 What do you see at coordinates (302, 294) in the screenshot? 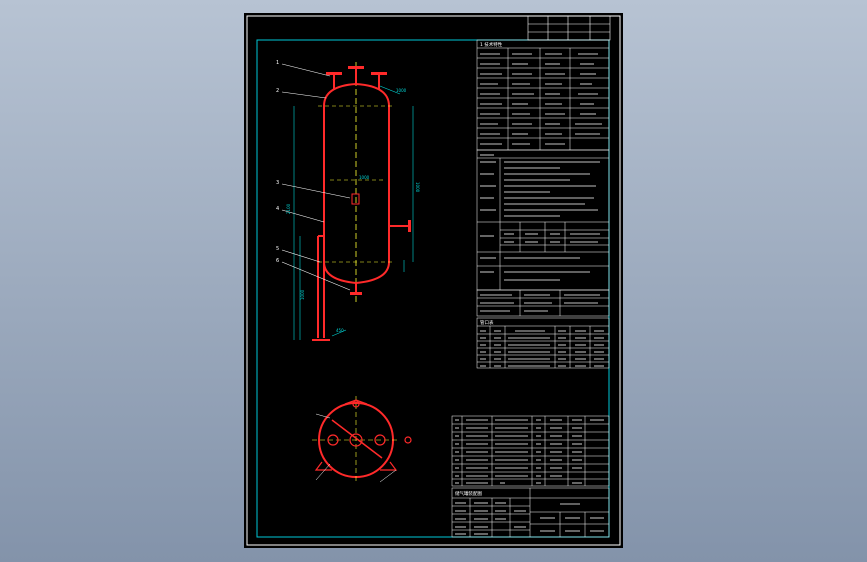
I see `dimension-leg-height: 1000` at bounding box center [302, 294].